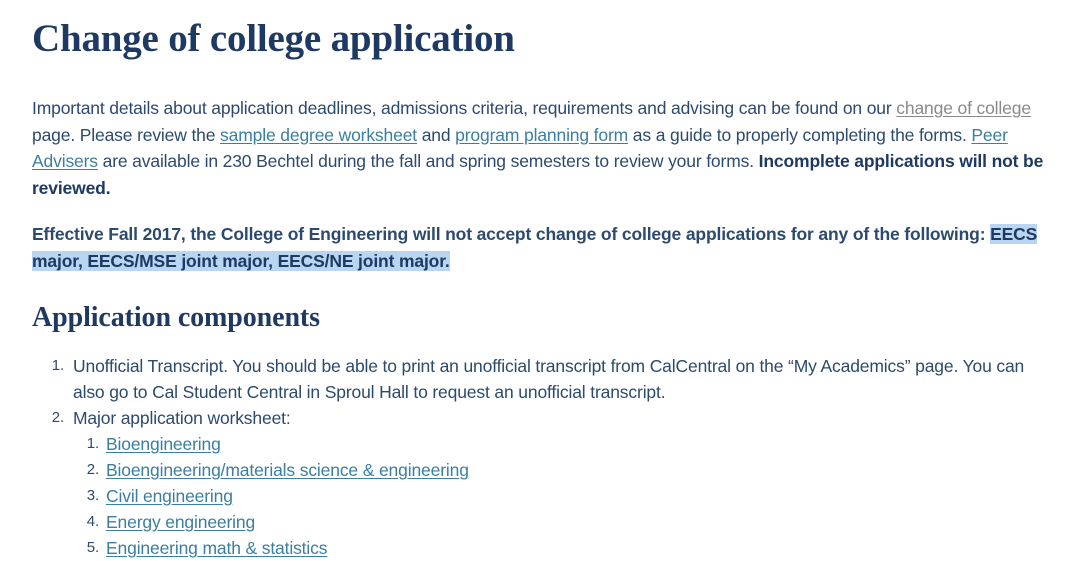 This screenshot has height=561, width=1080. What do you see at coordinates (566, 444) in the screenshot?
I see `list-item: Bioengineering` at bounding box center [566, 444].